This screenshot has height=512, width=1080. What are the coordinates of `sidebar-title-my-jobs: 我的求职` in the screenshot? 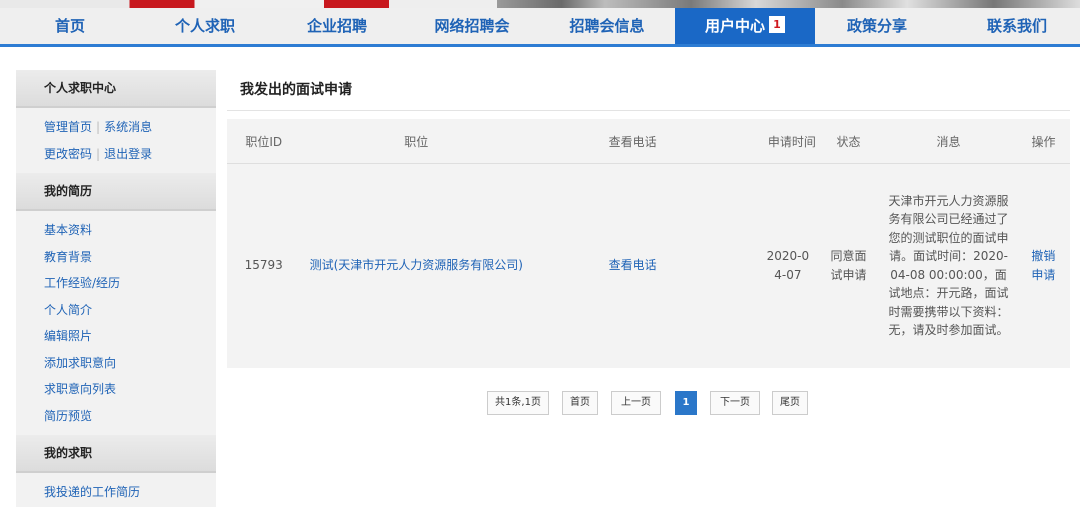 It's located at (116, 454).